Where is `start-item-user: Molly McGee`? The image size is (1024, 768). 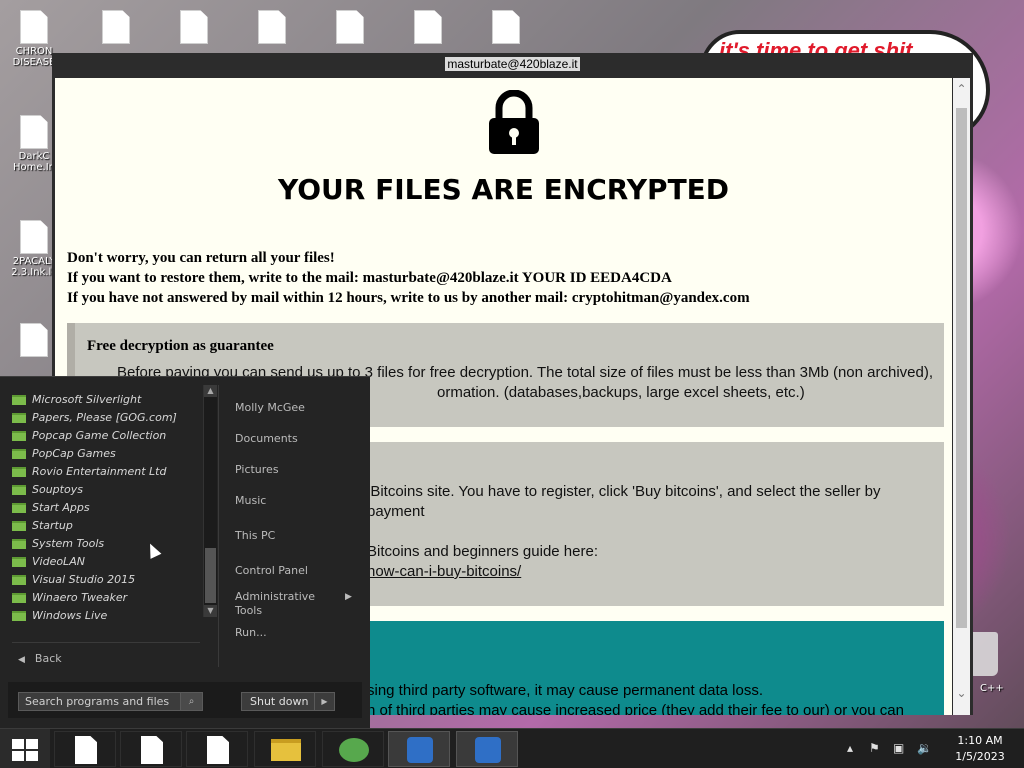 start-item-user: Molly McGee is located at coordinates (270, 408).